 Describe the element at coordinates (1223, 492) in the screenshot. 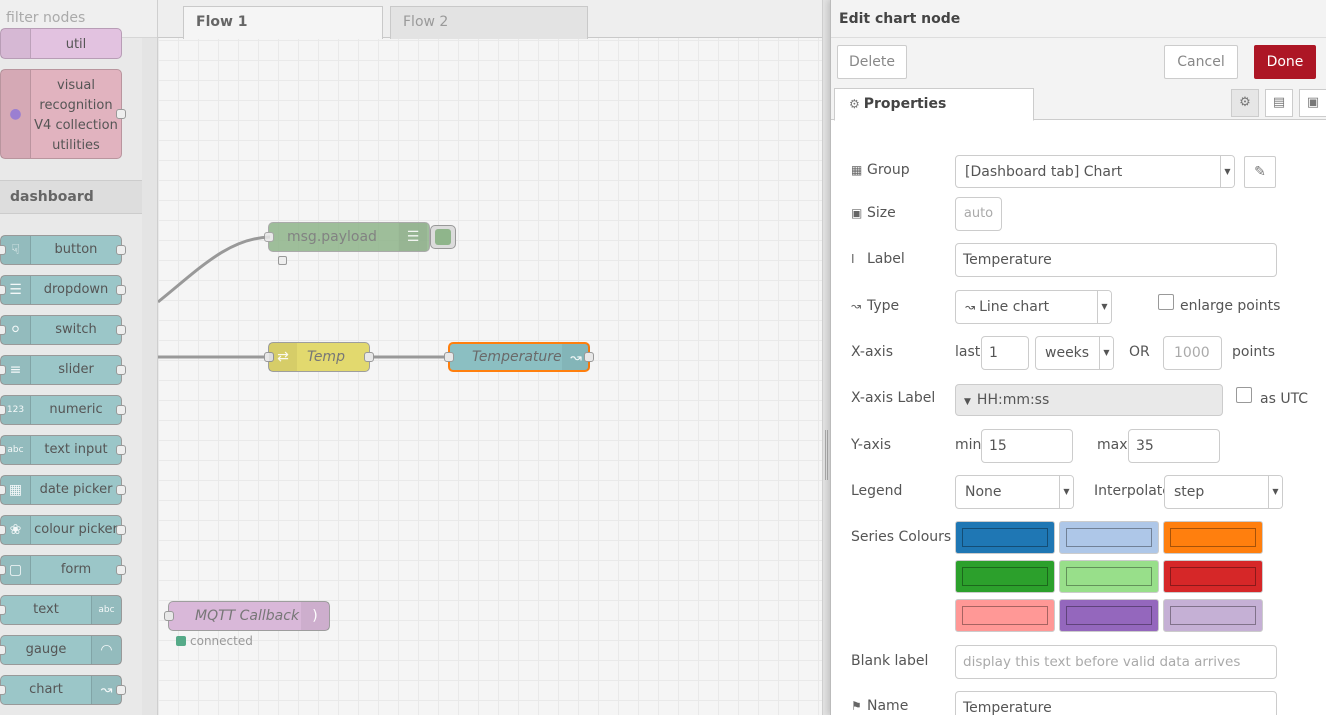

I see `interpolate-select: step ▼` at that location.